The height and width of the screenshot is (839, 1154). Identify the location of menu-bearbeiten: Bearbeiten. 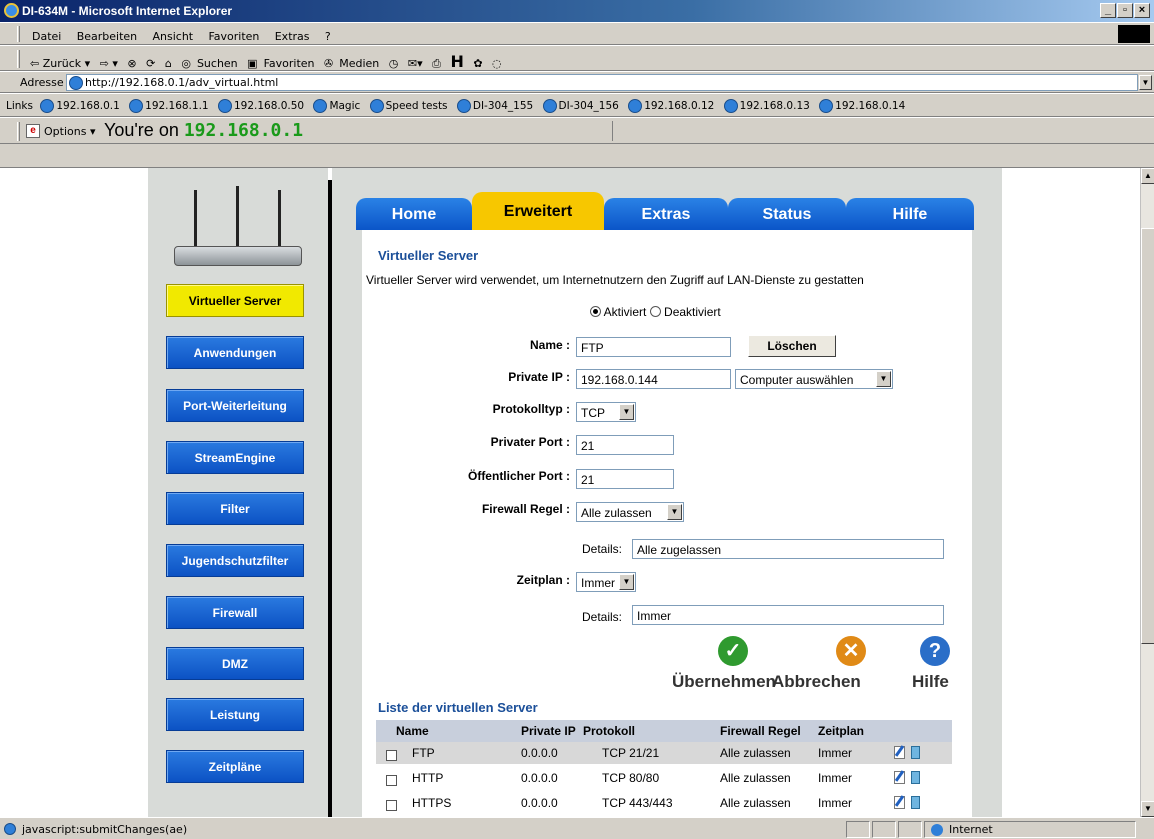
(107, 36).